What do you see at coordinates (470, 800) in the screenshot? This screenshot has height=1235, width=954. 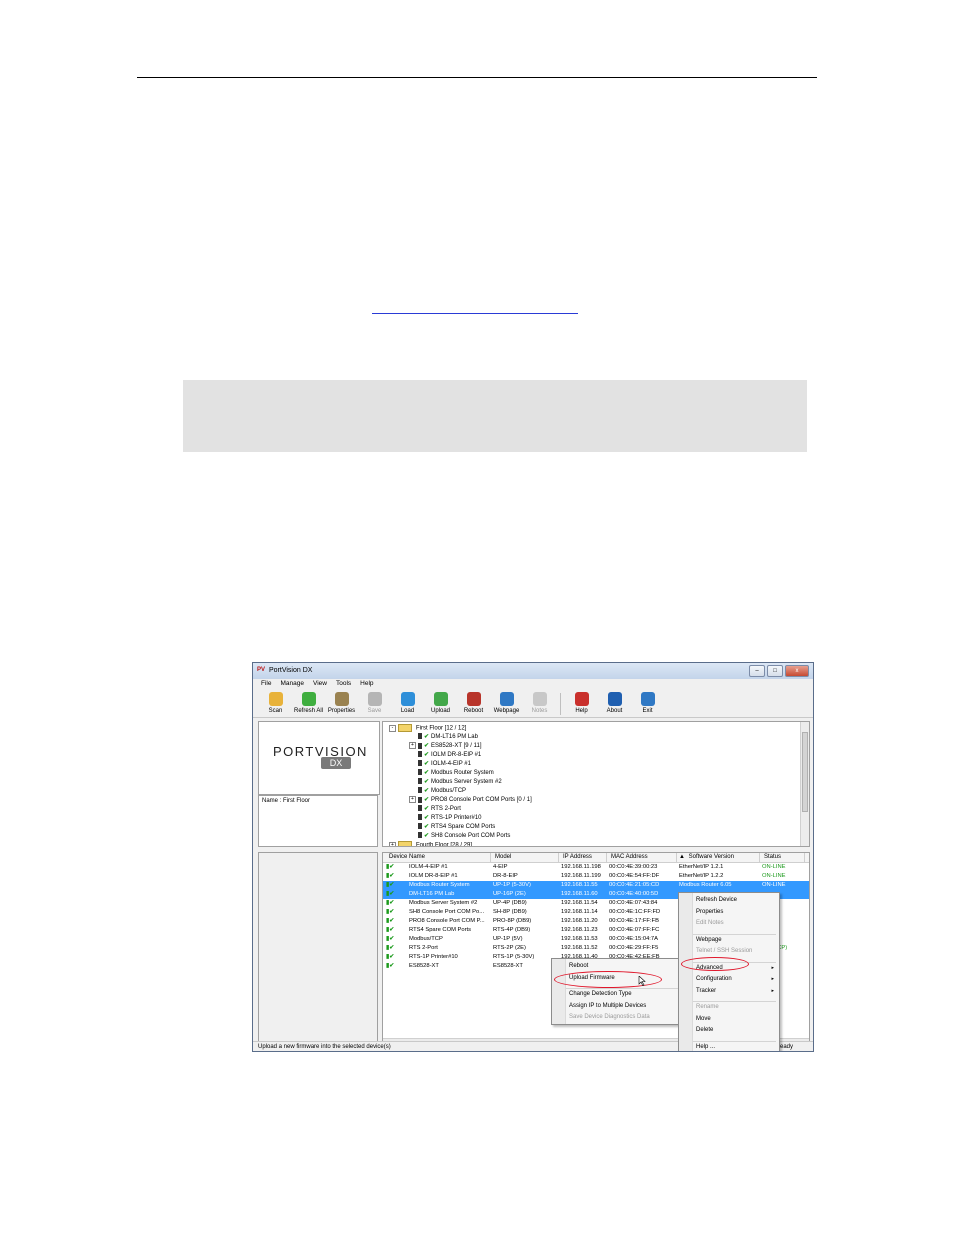 I see `tree-node: + ✔ PRO8 Console Port COM Ports [0 / 1]` at bounding box center [470, 800].